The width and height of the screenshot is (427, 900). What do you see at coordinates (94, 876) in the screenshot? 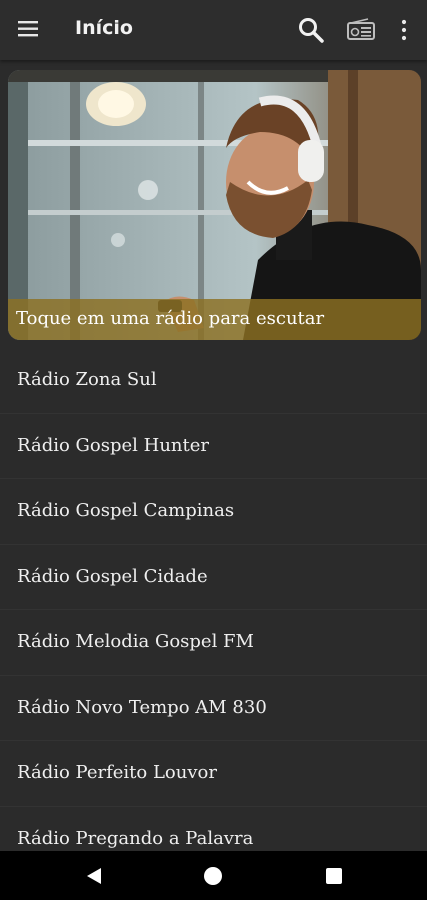
I see `back-icon` at bounding box center [94, 876].